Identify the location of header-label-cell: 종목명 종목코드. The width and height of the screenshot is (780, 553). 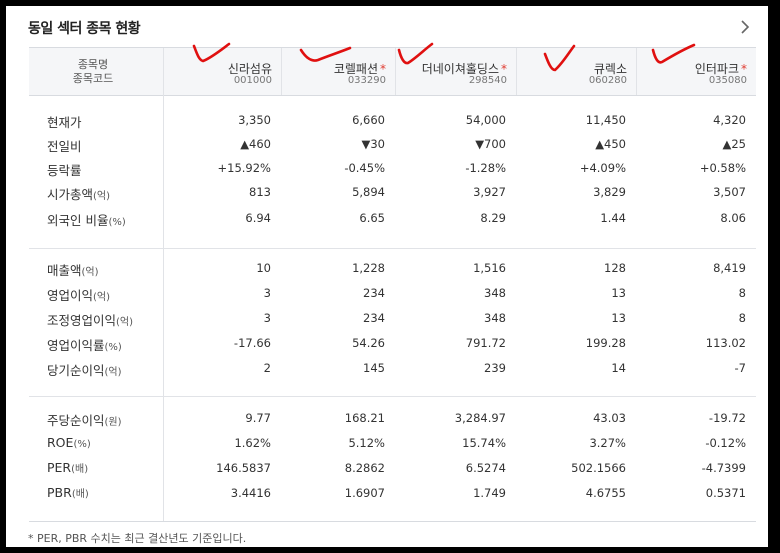
(96, 71).